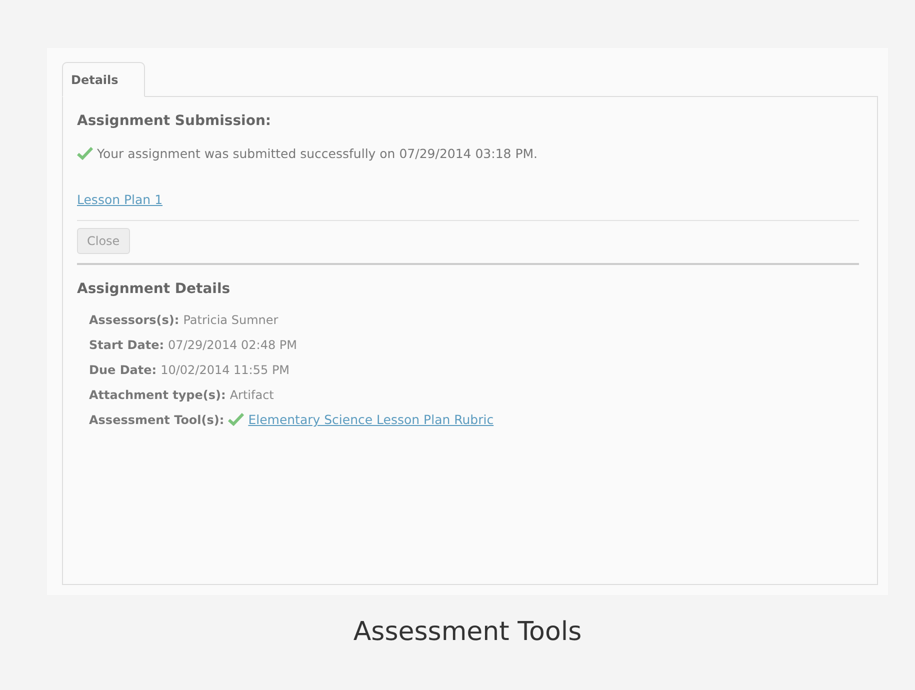  What do you see at coordinates (371, 419) in the screenshot?
I see `rubric-link: Elementary Science Lesson Plan Rubric` at bounding box center [371, 419].